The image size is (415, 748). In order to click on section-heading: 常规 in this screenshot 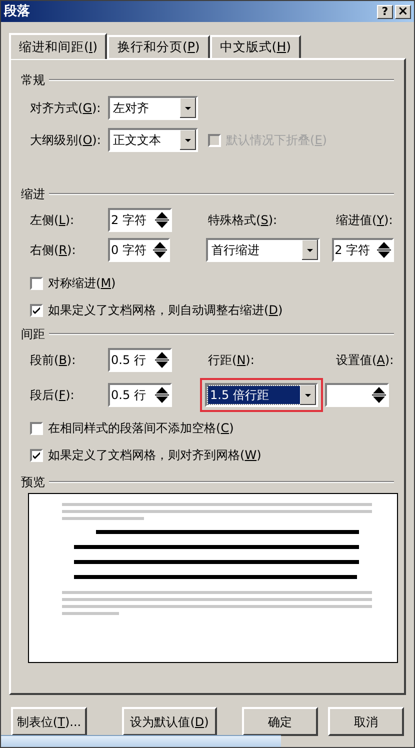, I will do `click(33, 80)`.